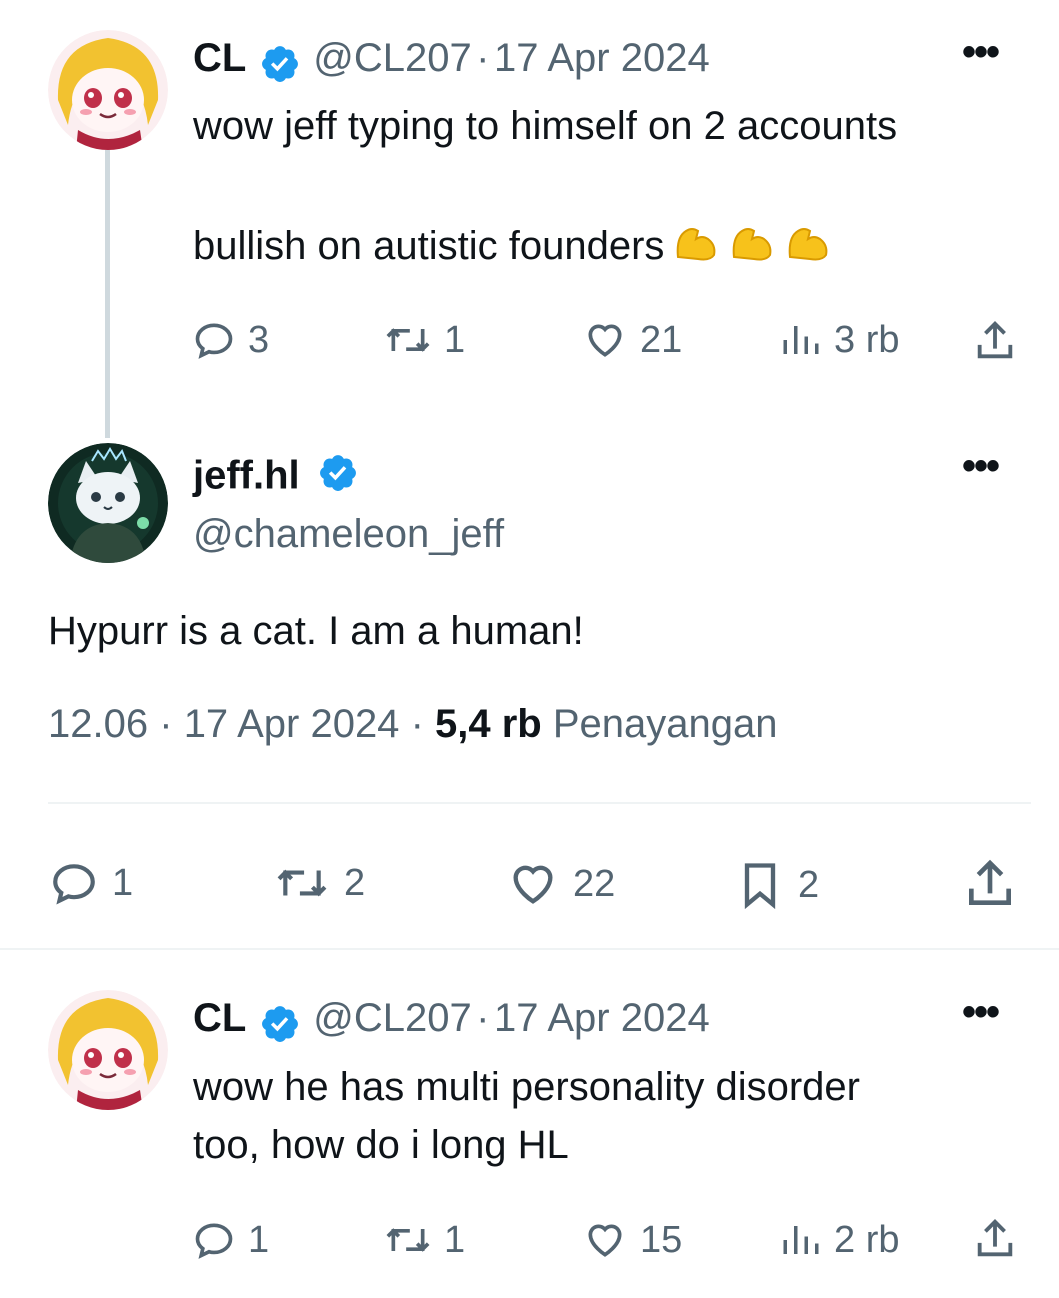  What do you see at coordinates (381, 1145) in the screenshot?
I see `tweet-text-line-2: too, how do i long HL` at bounding box center [381, 1145].